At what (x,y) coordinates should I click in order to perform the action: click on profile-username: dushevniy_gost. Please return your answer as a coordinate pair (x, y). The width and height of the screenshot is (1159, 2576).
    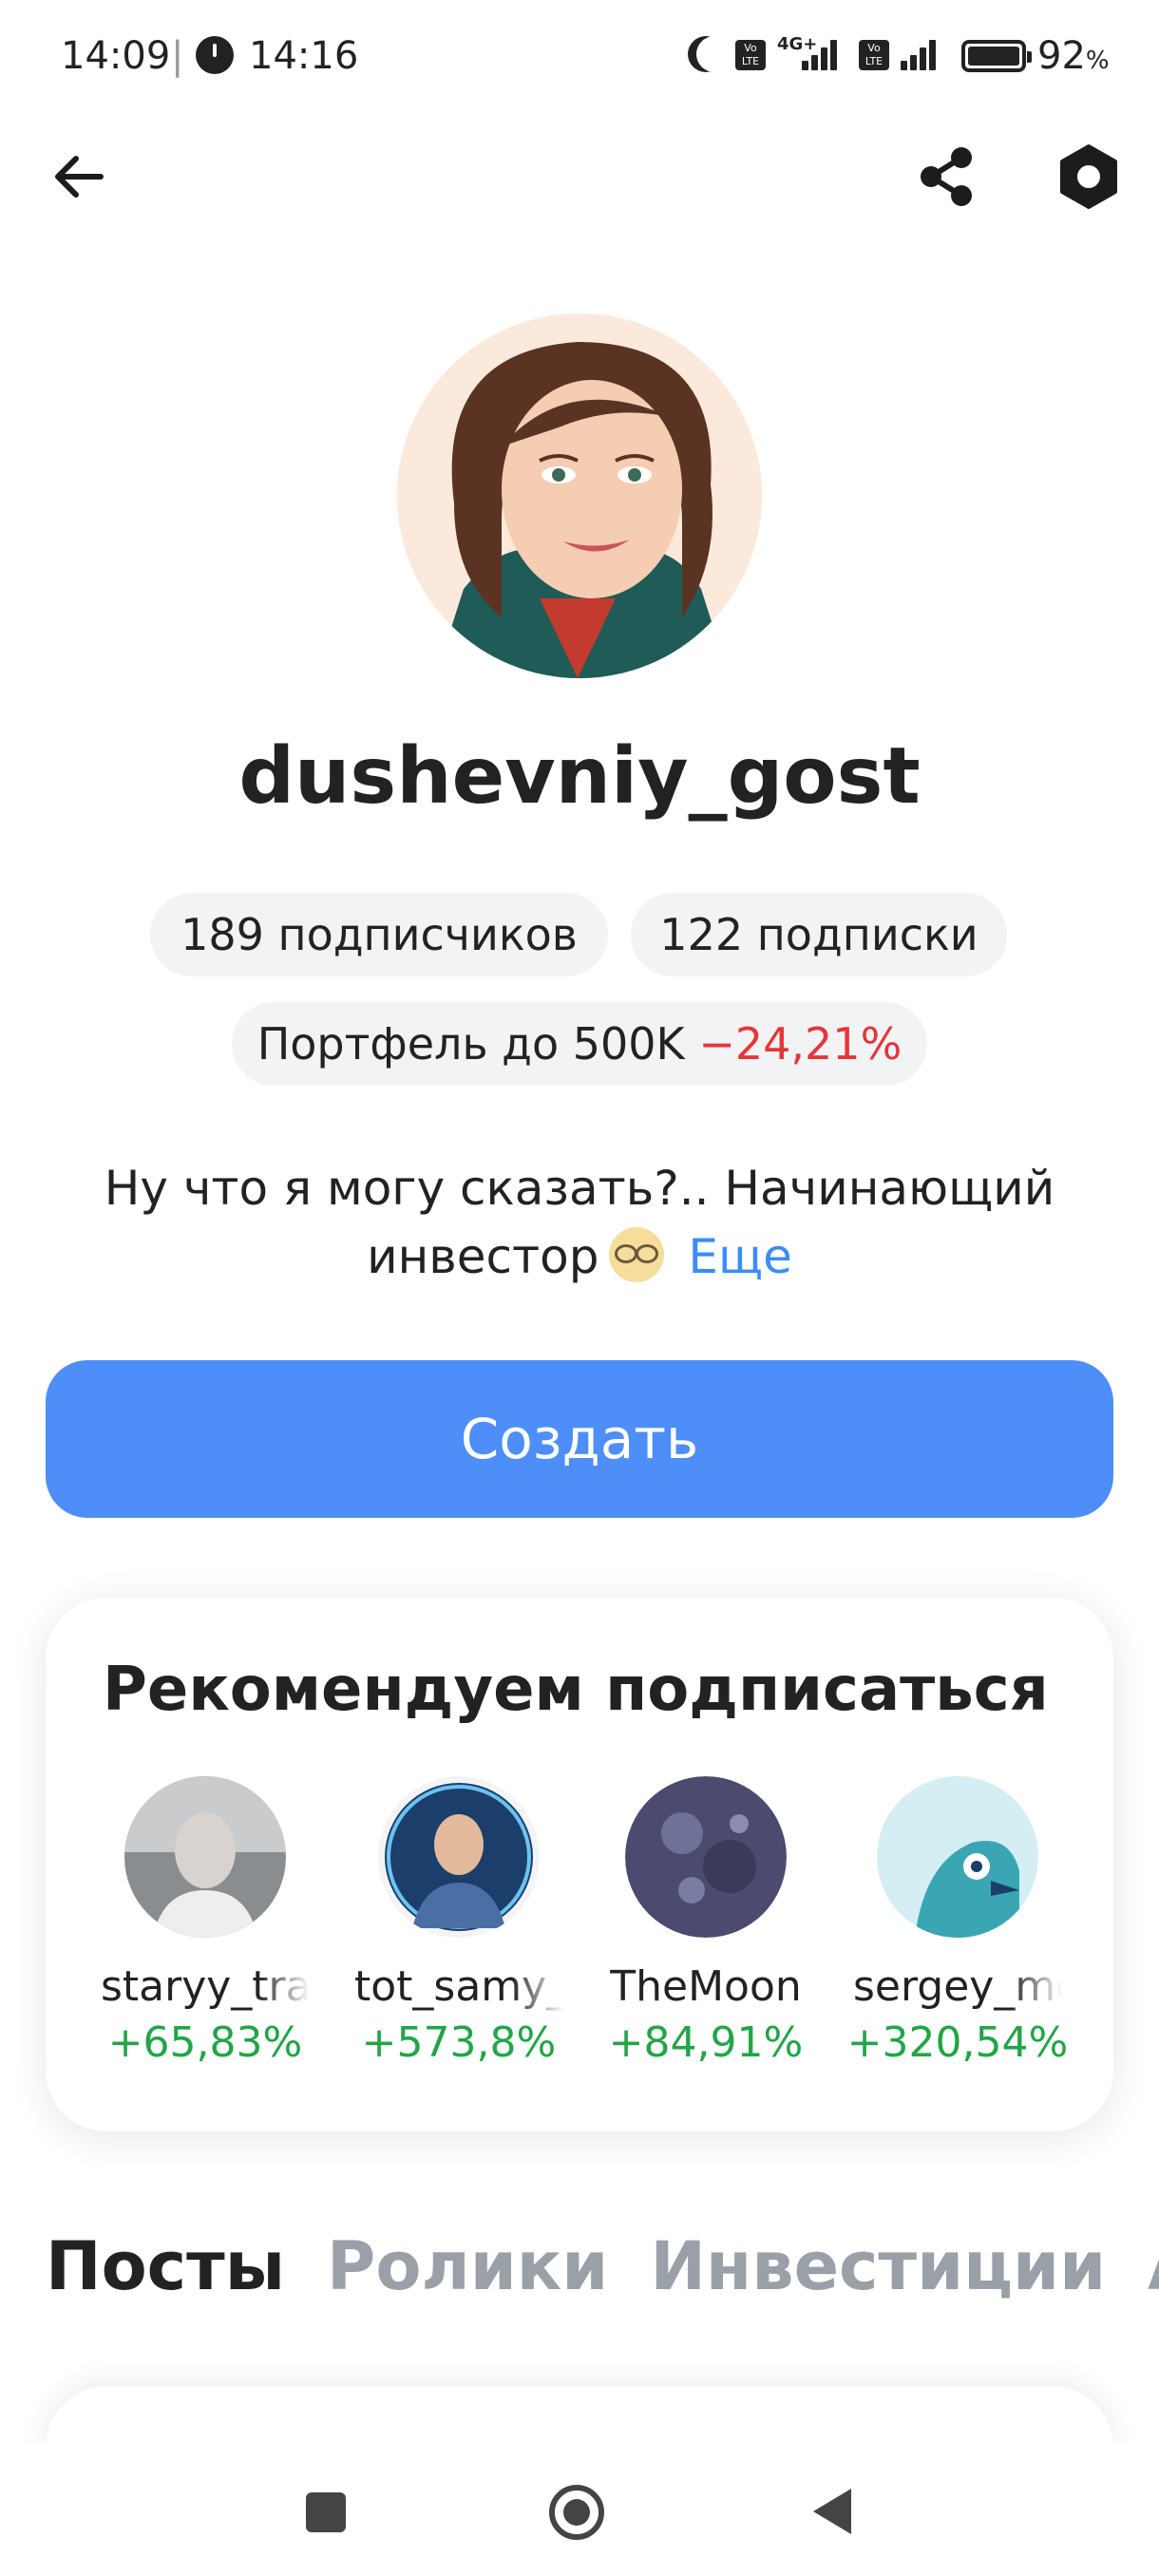
    Looking at the image, I should click on (579, 776).